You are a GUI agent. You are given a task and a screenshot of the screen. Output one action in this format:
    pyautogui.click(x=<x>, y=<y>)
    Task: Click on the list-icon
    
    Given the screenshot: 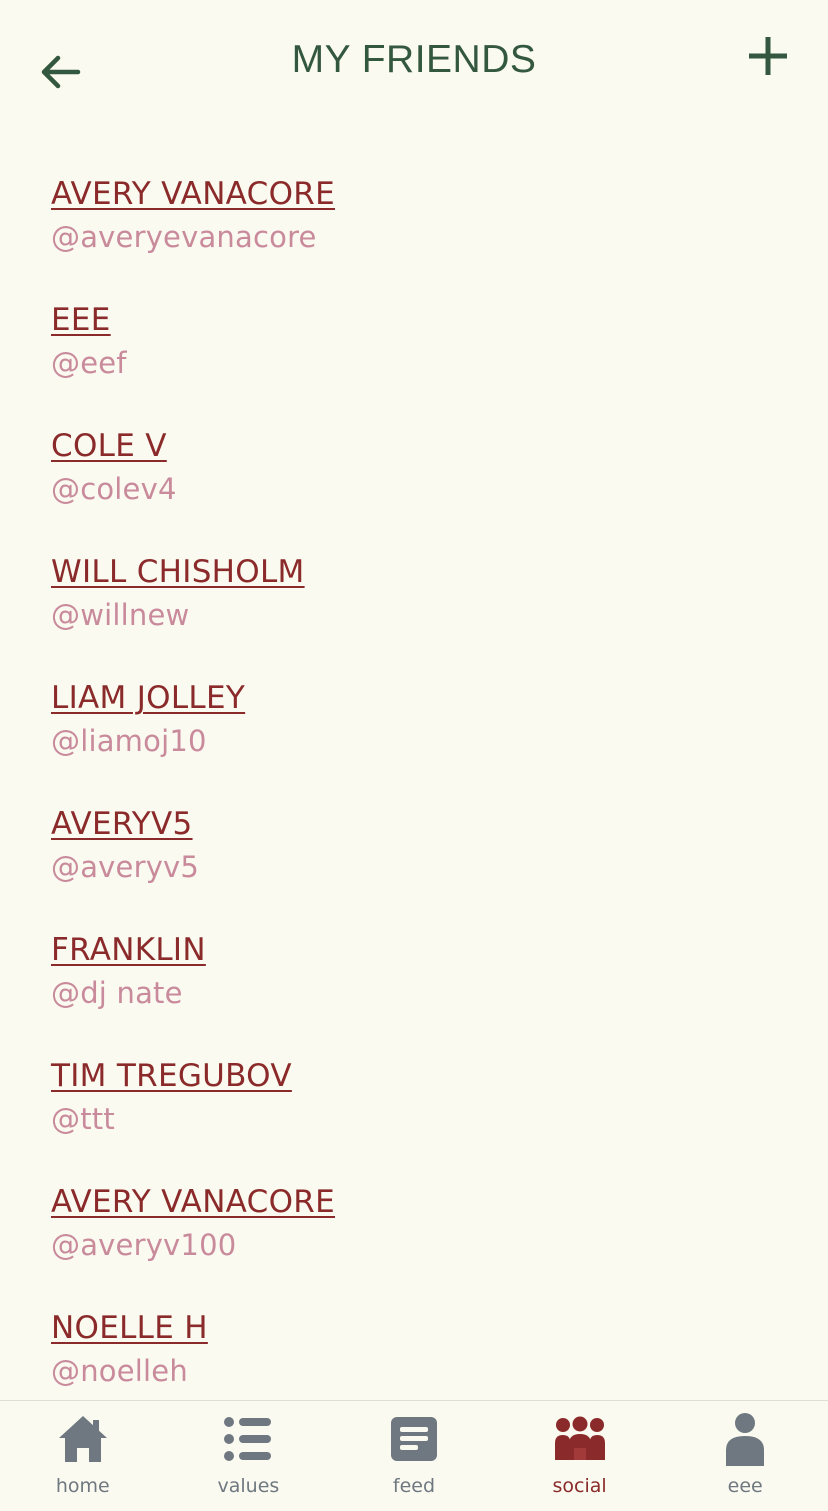 What is the action you would take?
    pyautogui.click(x=248, y=1439)
    